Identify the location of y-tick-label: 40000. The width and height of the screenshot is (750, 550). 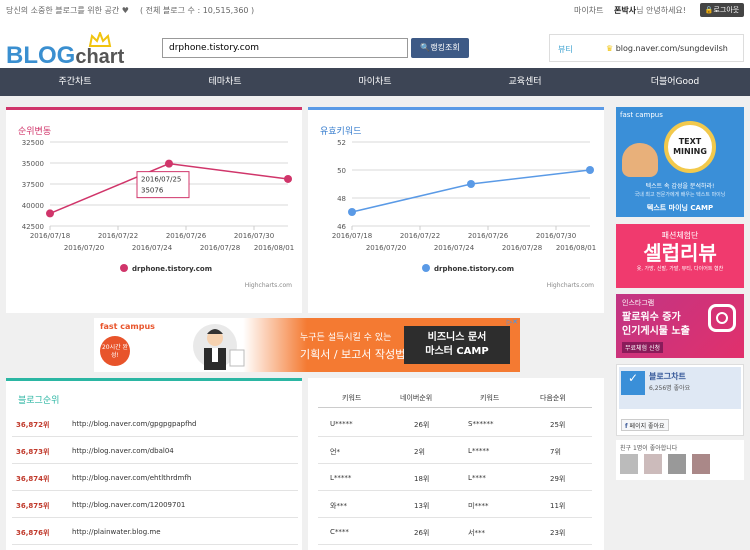
(33, 206).